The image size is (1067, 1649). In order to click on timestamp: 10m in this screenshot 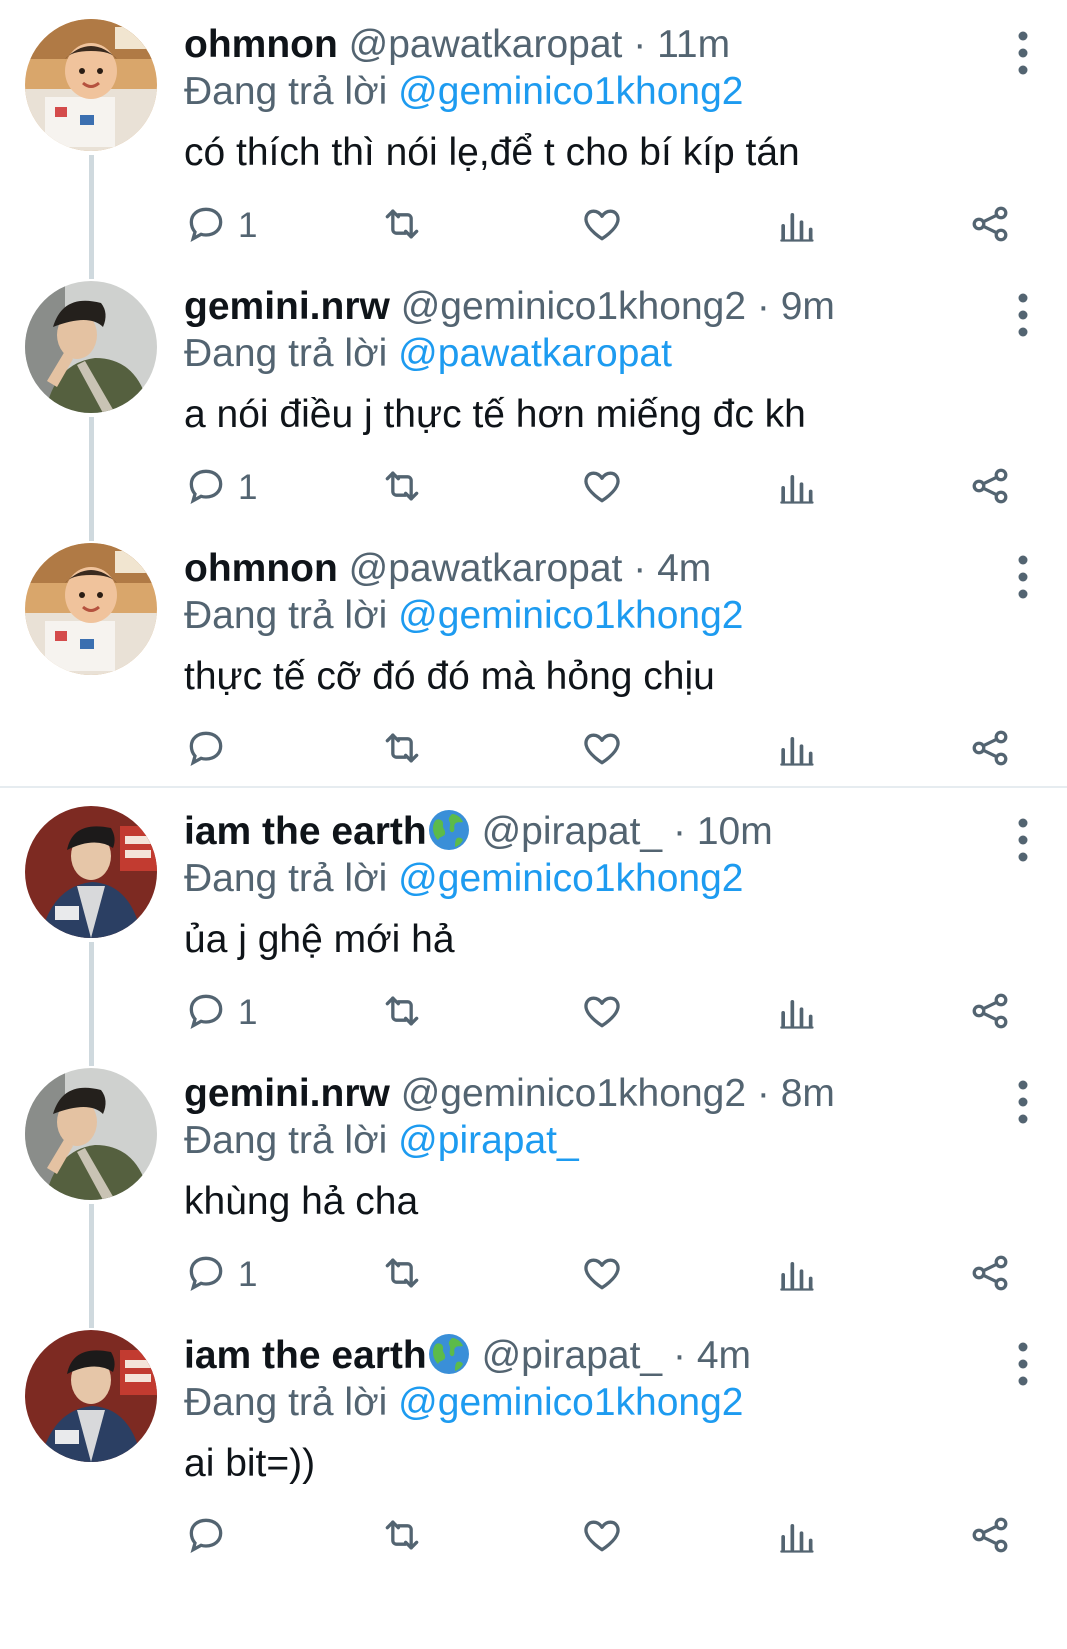, I will do `click(735, 831)`.